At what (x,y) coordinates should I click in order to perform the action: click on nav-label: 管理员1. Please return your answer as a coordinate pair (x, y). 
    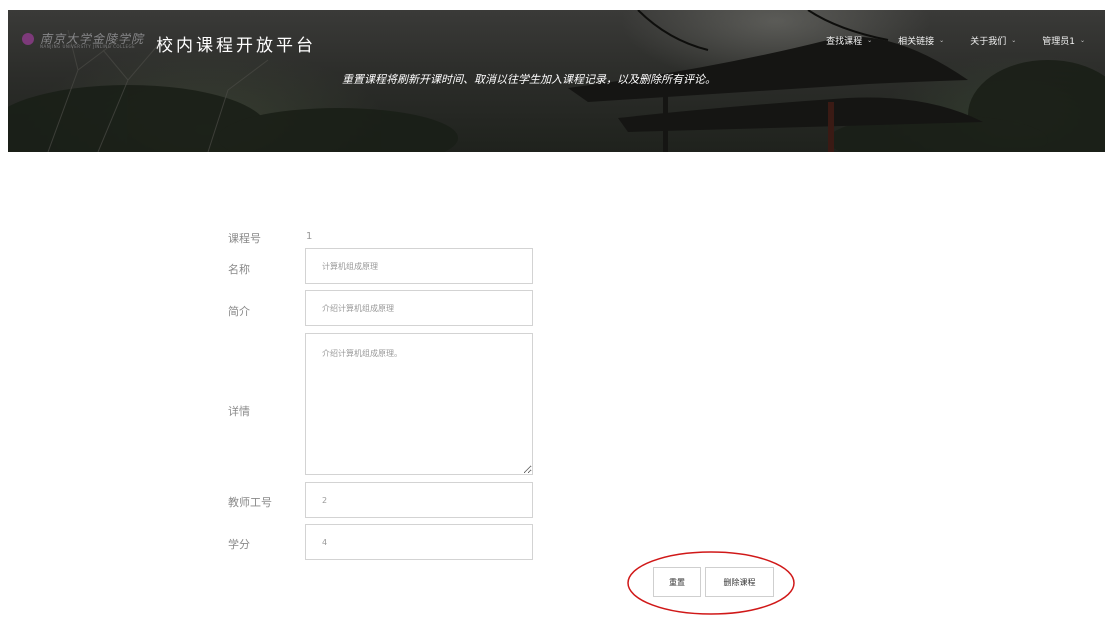
    Looking at the image, I should click on (1058, 42).